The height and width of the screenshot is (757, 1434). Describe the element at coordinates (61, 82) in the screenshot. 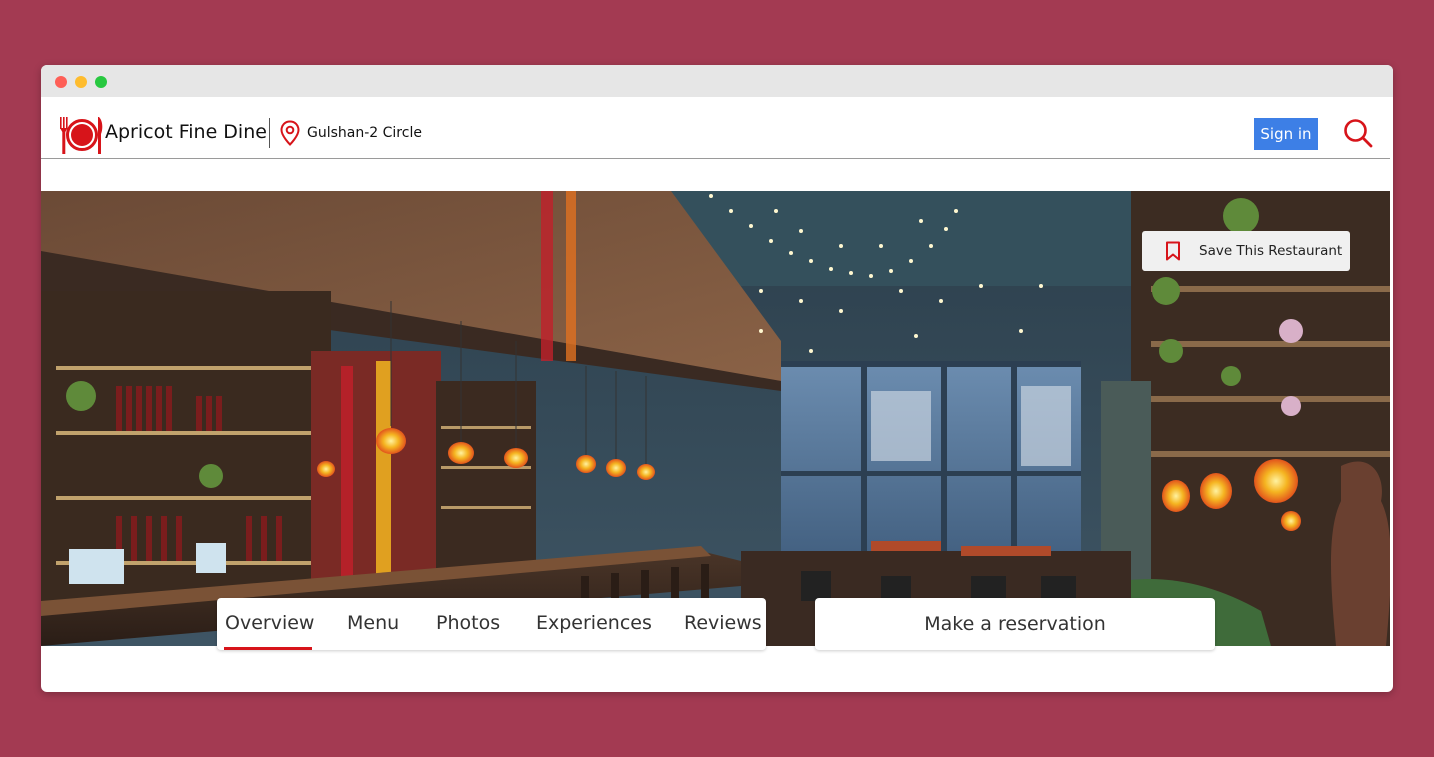

I see `close-window-button` at that location.